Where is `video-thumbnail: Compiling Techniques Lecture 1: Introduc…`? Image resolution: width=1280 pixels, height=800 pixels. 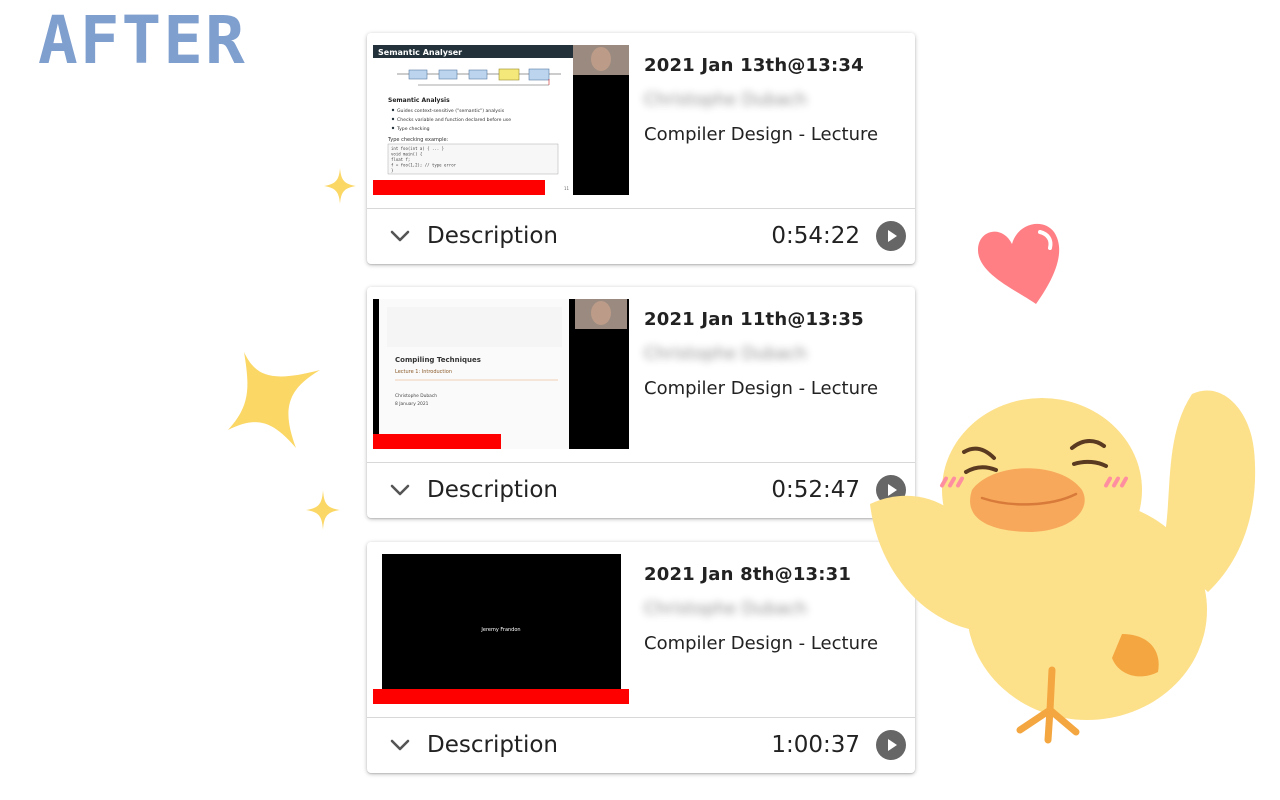 video-thumbnail: Compiling Techniques Lecture 1: Introduc… is located at coordinates (501, 374).